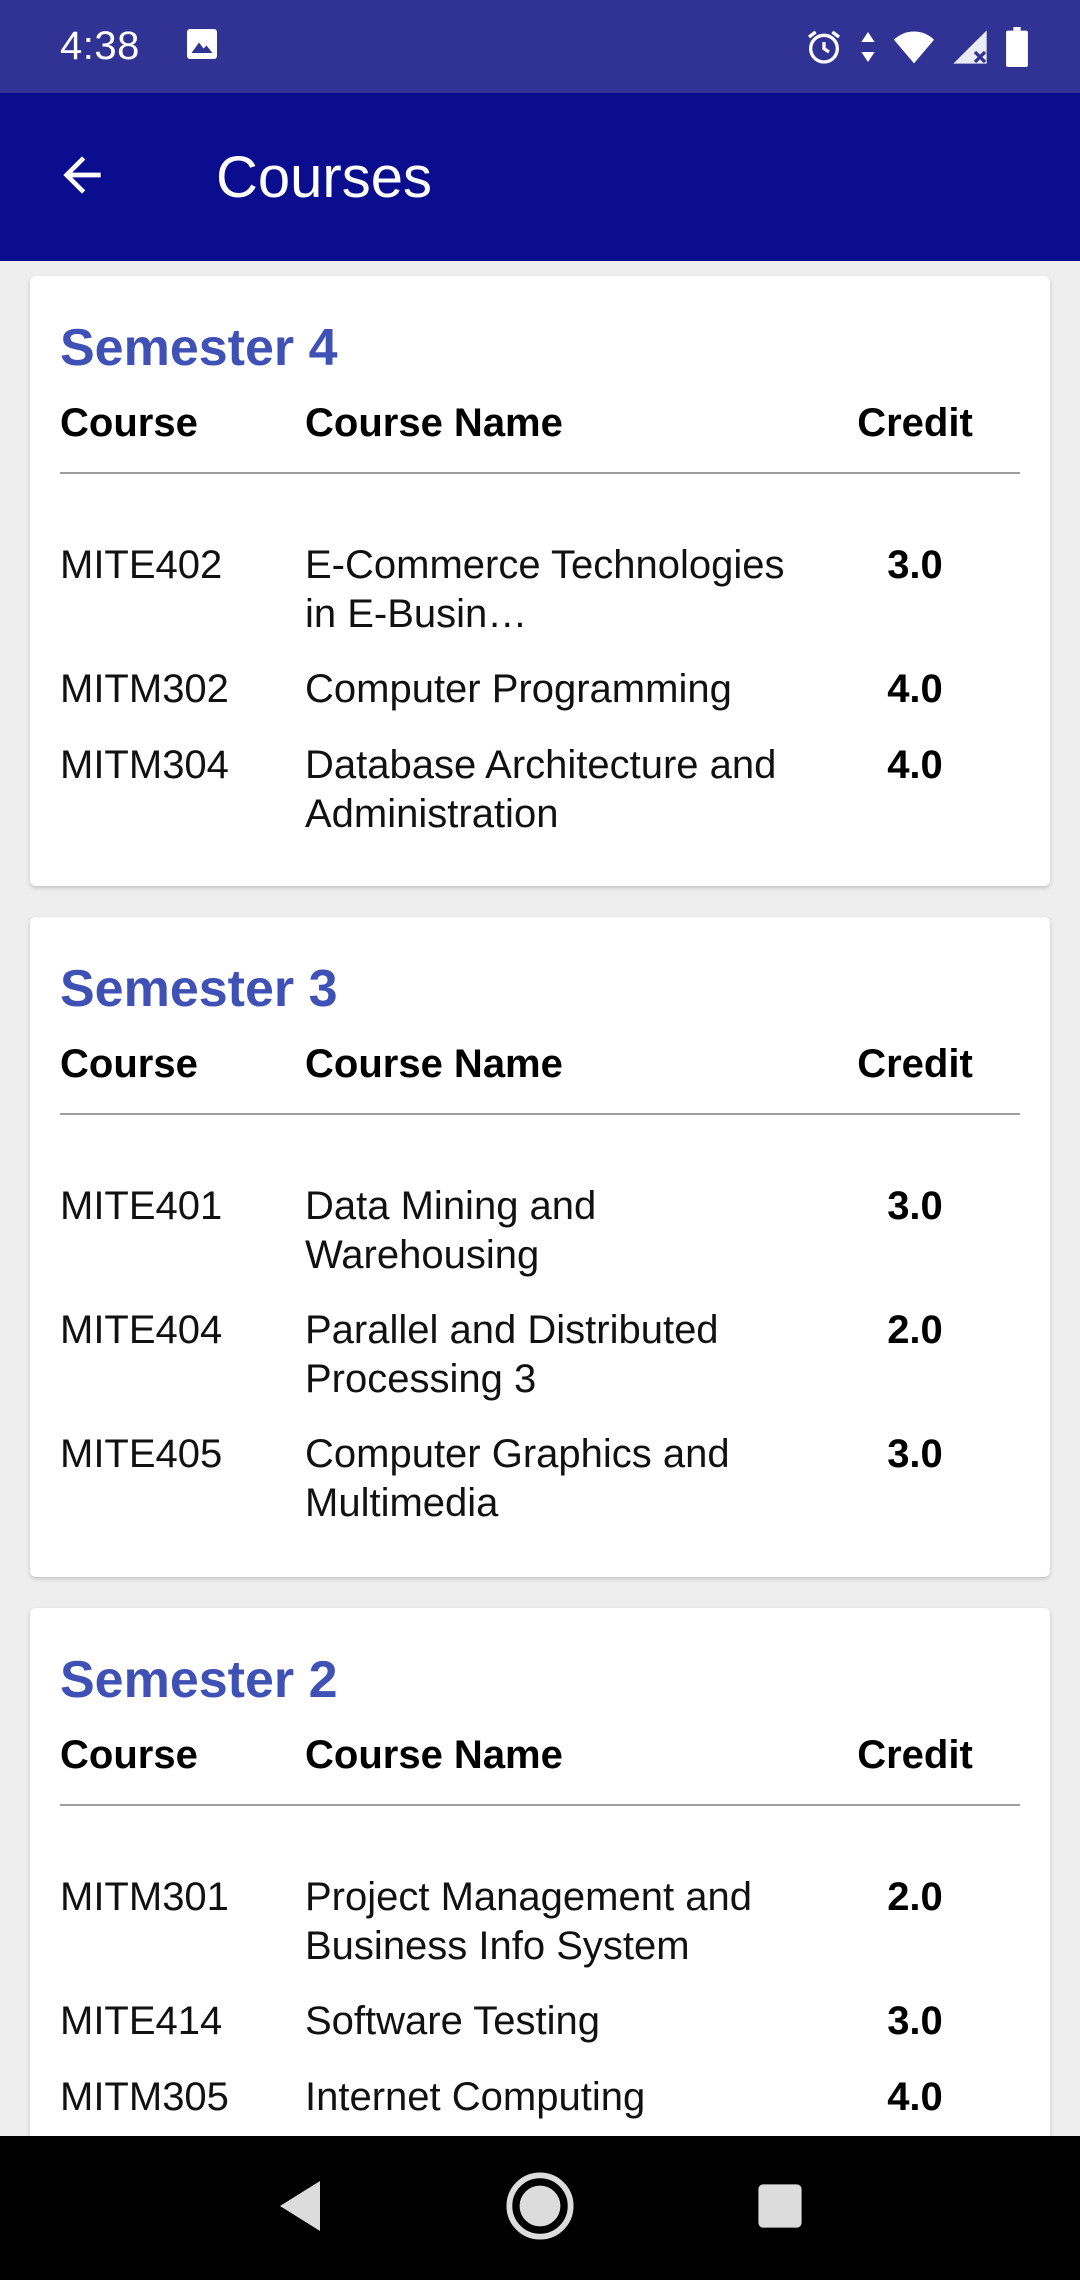 The width and height of the screenshot is (1080, 2280). What do you see at coordinates (324, 177) in the screenshot?
I see `page-title: Courses` at bounding box center [324, 177].